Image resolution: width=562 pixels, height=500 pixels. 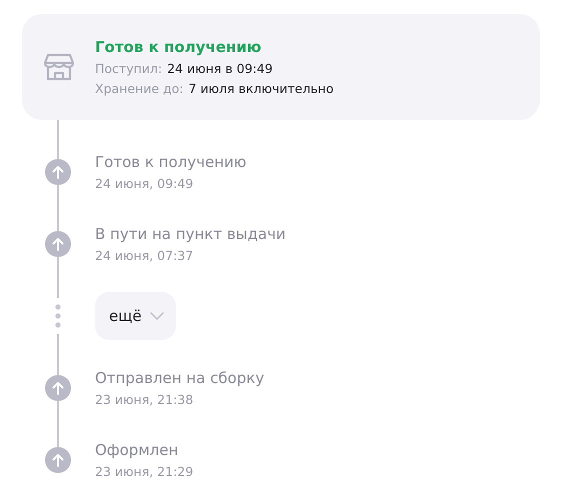 What do you see at coordinates (139, 88) in the screenshot?
I see `storage-label: Хранение до:` at bounding box center [139, 88].